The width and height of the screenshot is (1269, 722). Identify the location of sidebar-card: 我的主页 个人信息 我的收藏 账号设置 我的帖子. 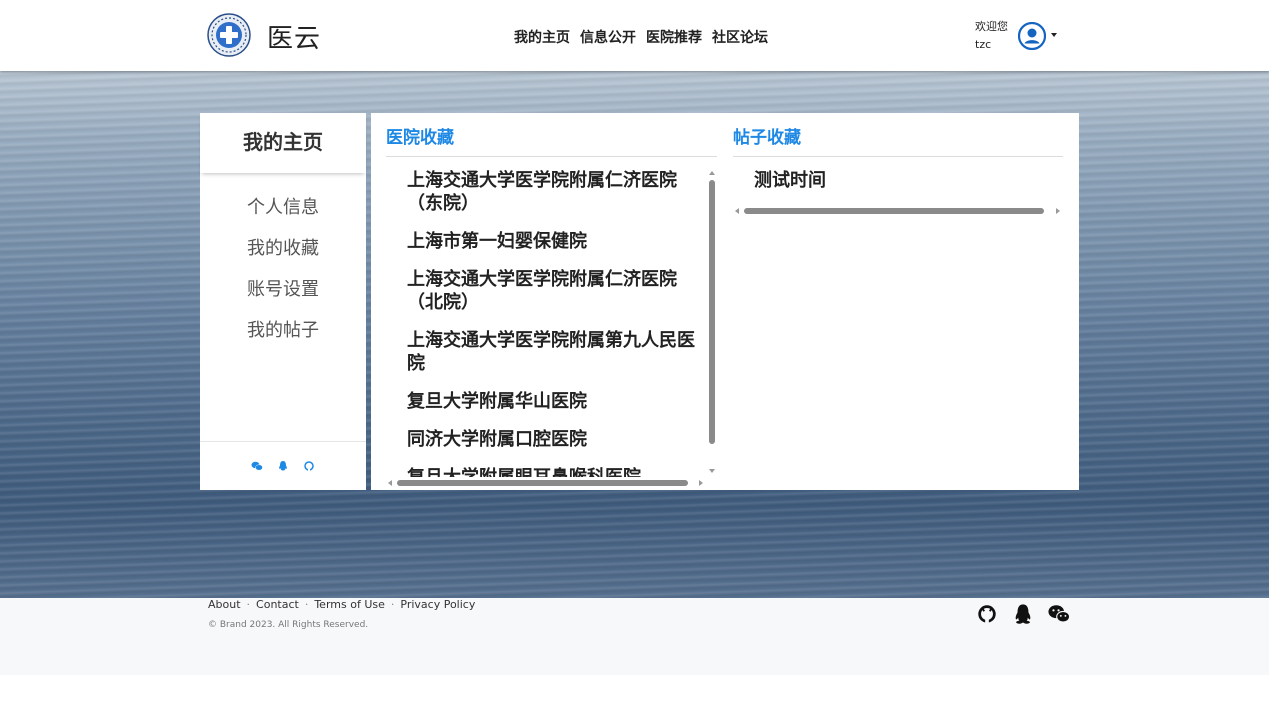
(283, 301).